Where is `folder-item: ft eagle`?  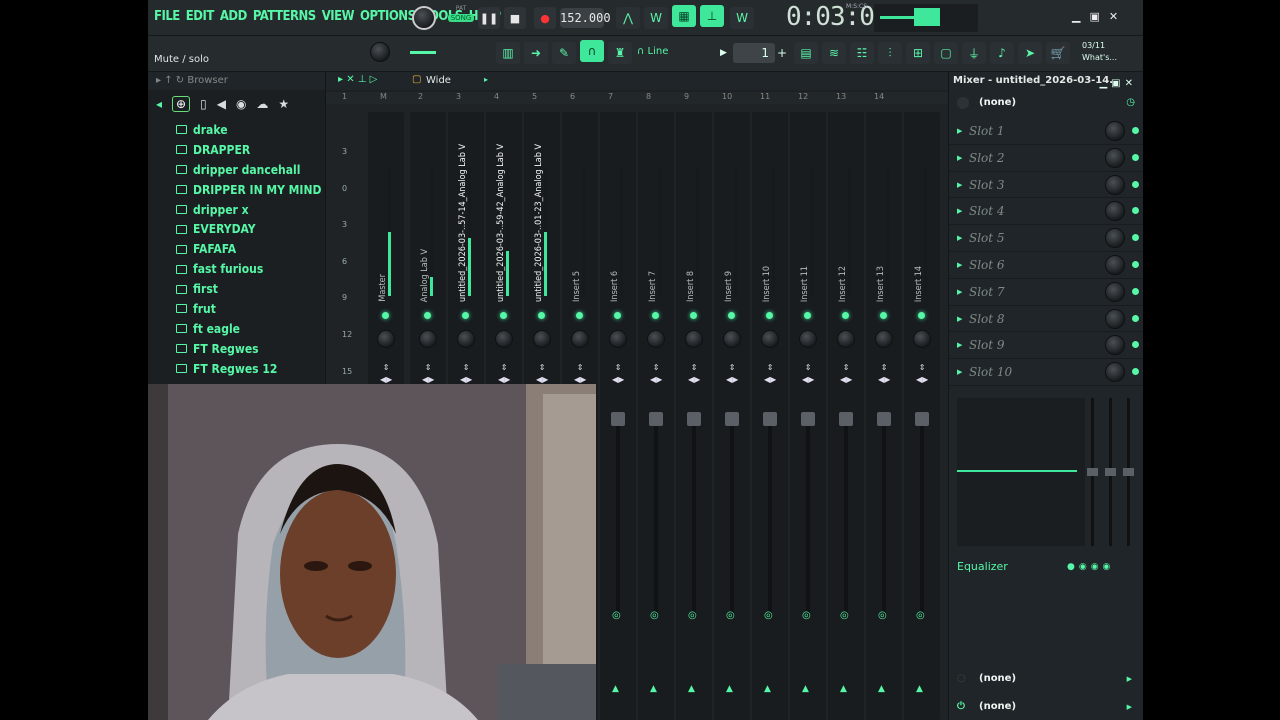
folder-item: ft eagle is located at coordinates (250, 329).